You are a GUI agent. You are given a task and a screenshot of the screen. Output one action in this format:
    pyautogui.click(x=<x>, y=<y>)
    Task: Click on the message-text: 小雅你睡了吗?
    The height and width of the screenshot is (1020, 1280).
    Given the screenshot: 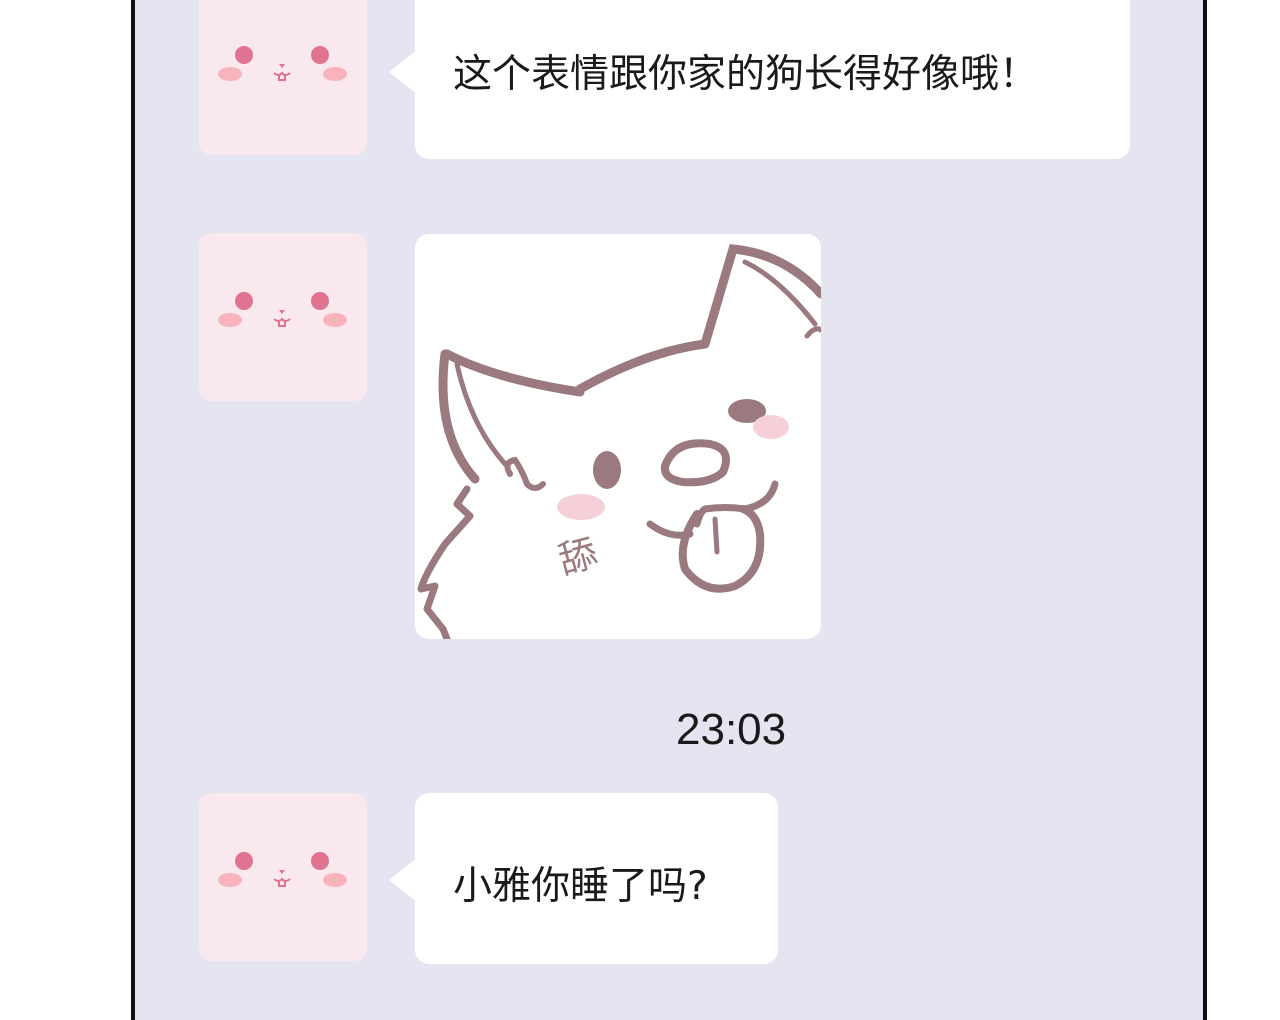 What is the action you would take?
    pyautogui.click(x=580, y=886)
    